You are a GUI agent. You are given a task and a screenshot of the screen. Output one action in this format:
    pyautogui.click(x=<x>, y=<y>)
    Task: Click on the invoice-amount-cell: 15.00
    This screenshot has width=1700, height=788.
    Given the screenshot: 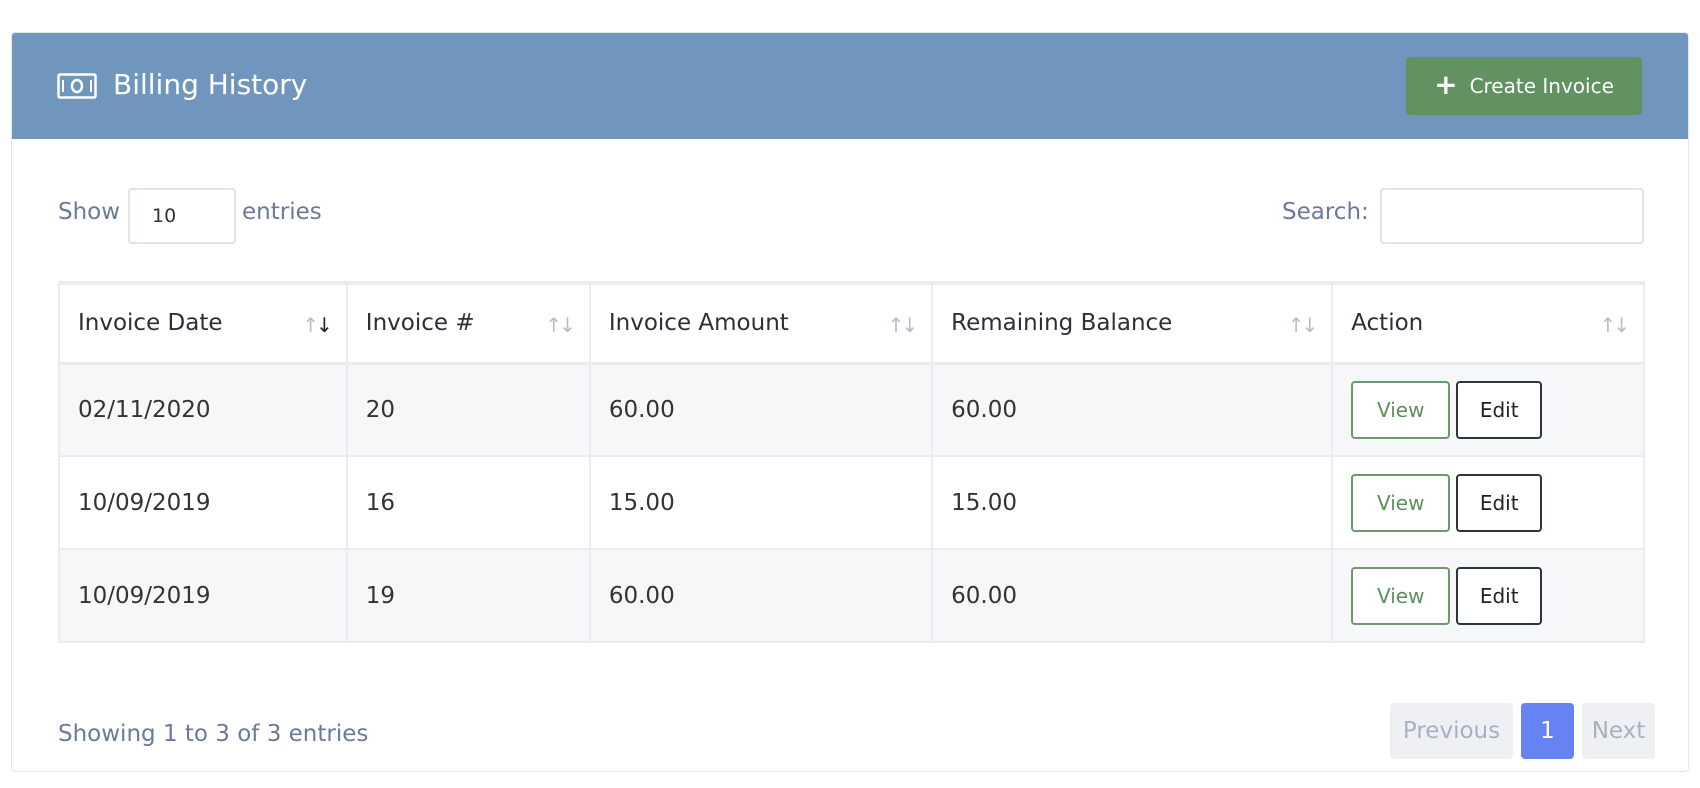 What is the action you would take?
    pyautogui.click(x=761, y=502)
    